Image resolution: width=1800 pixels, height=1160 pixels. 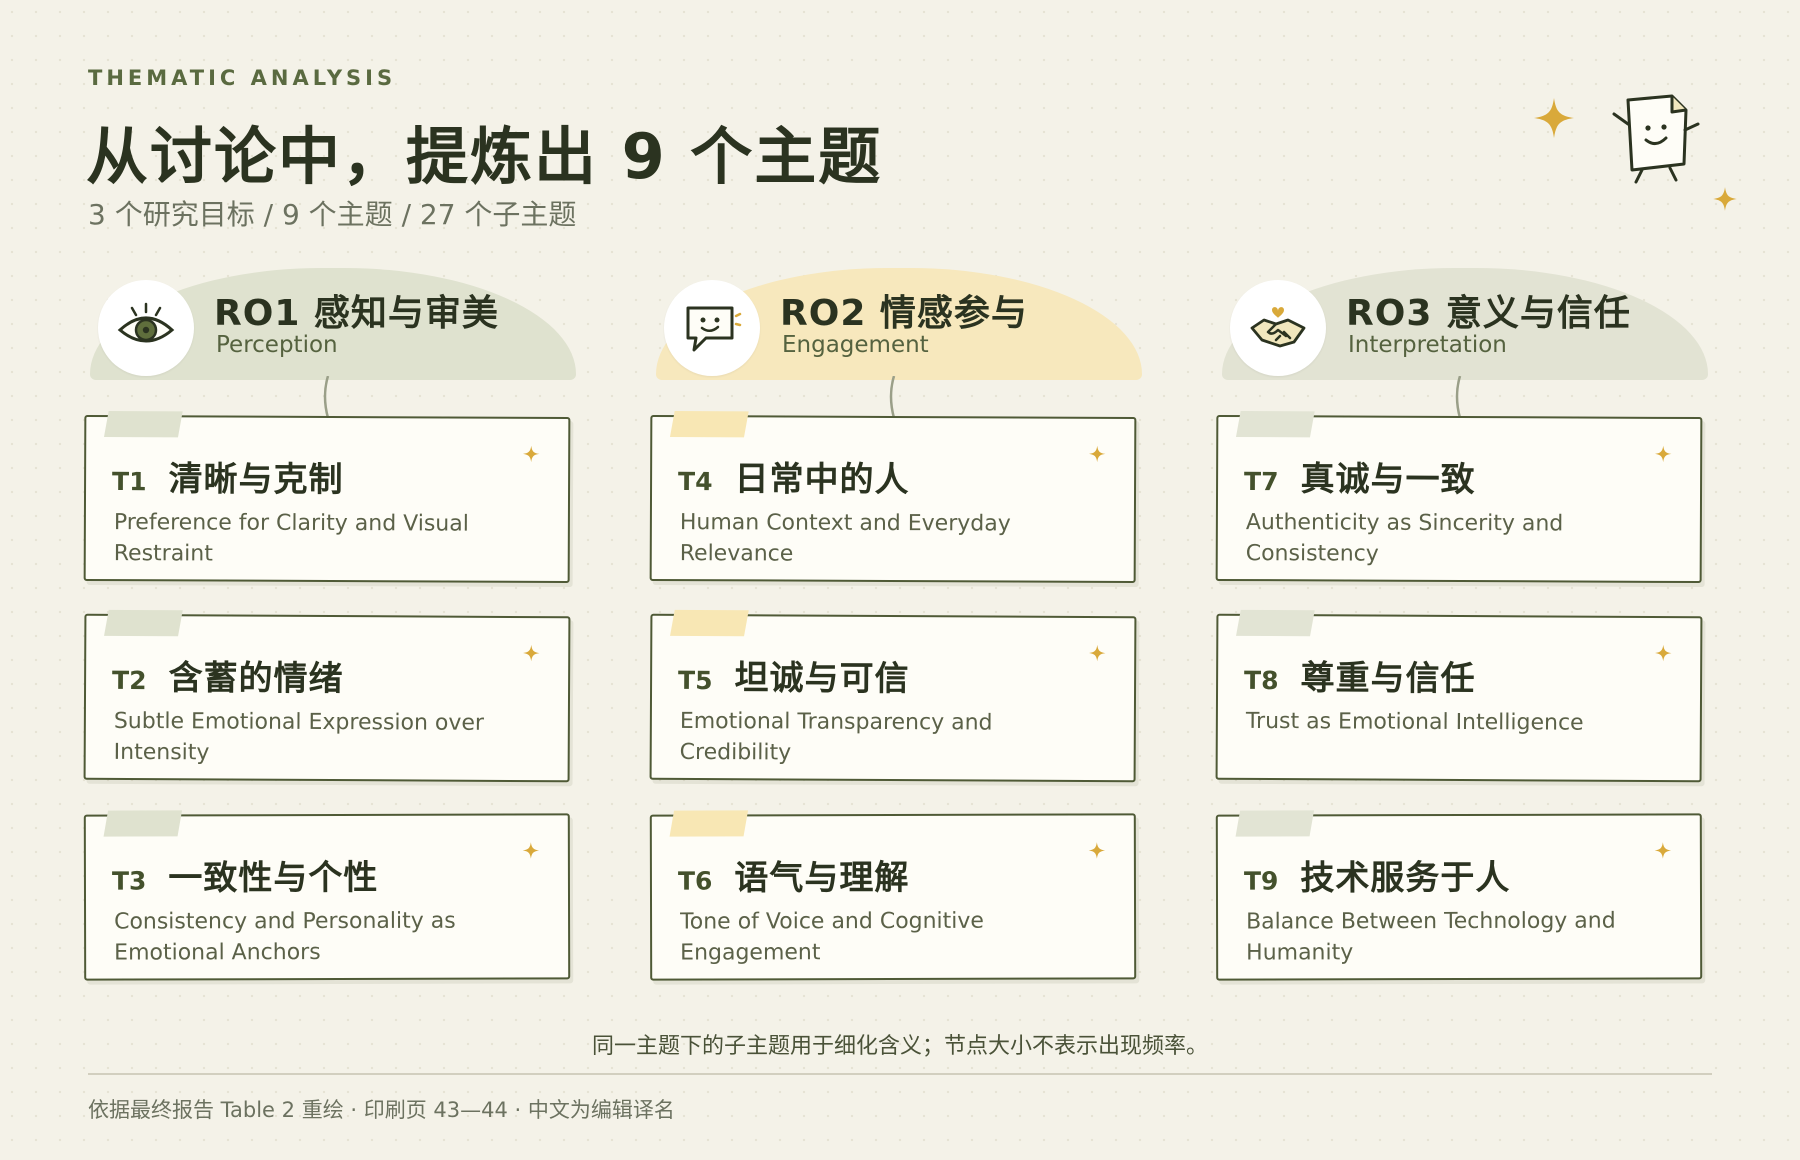 I want to click on objective-header: RO3 意义与信任 Interpretation, so click(x=1465, y=324).